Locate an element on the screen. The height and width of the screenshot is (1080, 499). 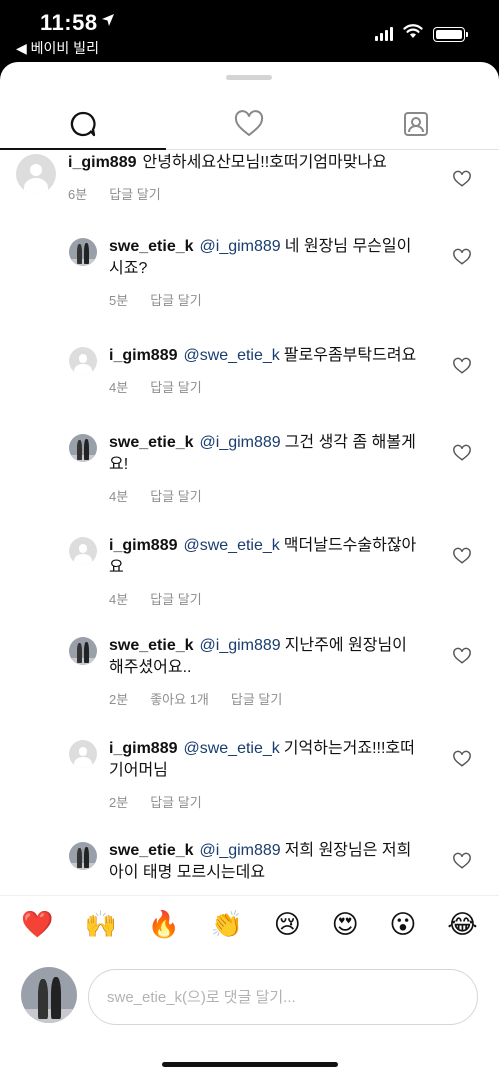
location-arrow-icon is located at coordinates (108, 22).